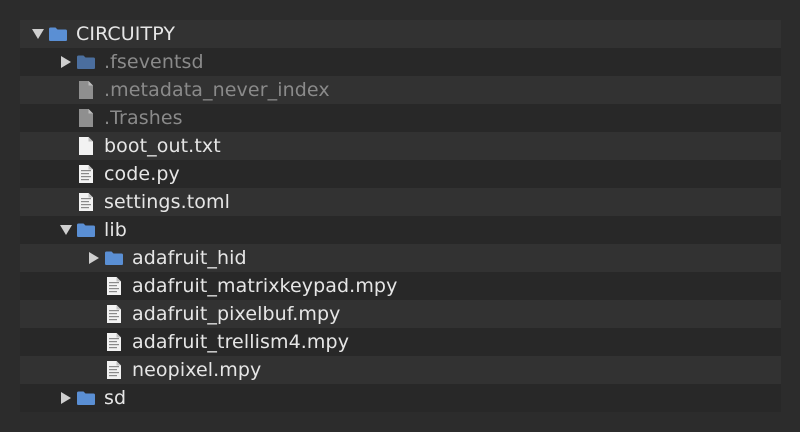 The height and width of the screenshot is (432, 800). Describe the element at coordinates (143, 118) in the screenshot. I see `tree-item-label: .Trashes` at that location.